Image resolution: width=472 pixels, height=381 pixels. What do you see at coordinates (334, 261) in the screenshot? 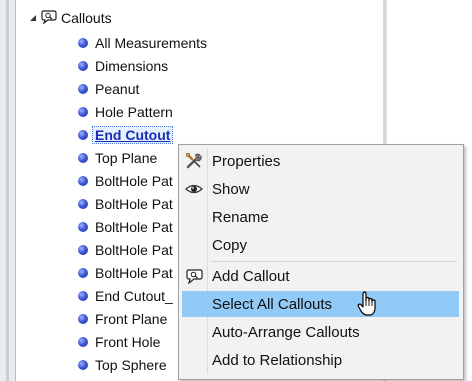
I see `menu-separator` at bounding box center [334, 261].